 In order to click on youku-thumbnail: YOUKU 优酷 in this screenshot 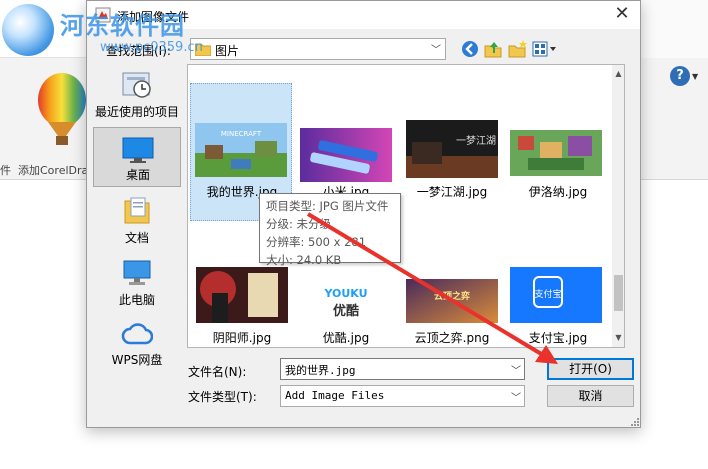, I will do `click(346, 301)`.